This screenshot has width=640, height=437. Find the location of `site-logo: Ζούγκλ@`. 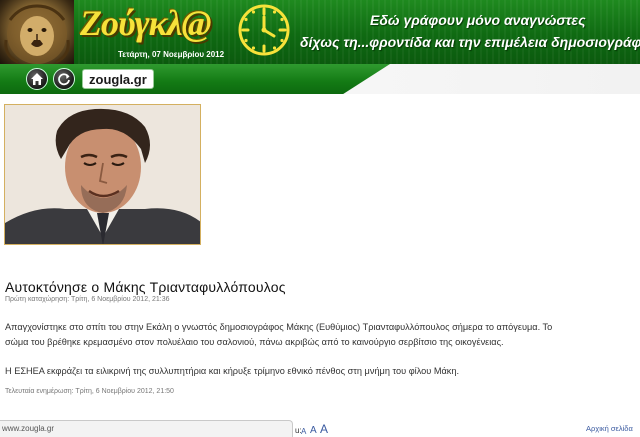

site-logo: Ζούγκλ@ is located at coordinates (146, 23).